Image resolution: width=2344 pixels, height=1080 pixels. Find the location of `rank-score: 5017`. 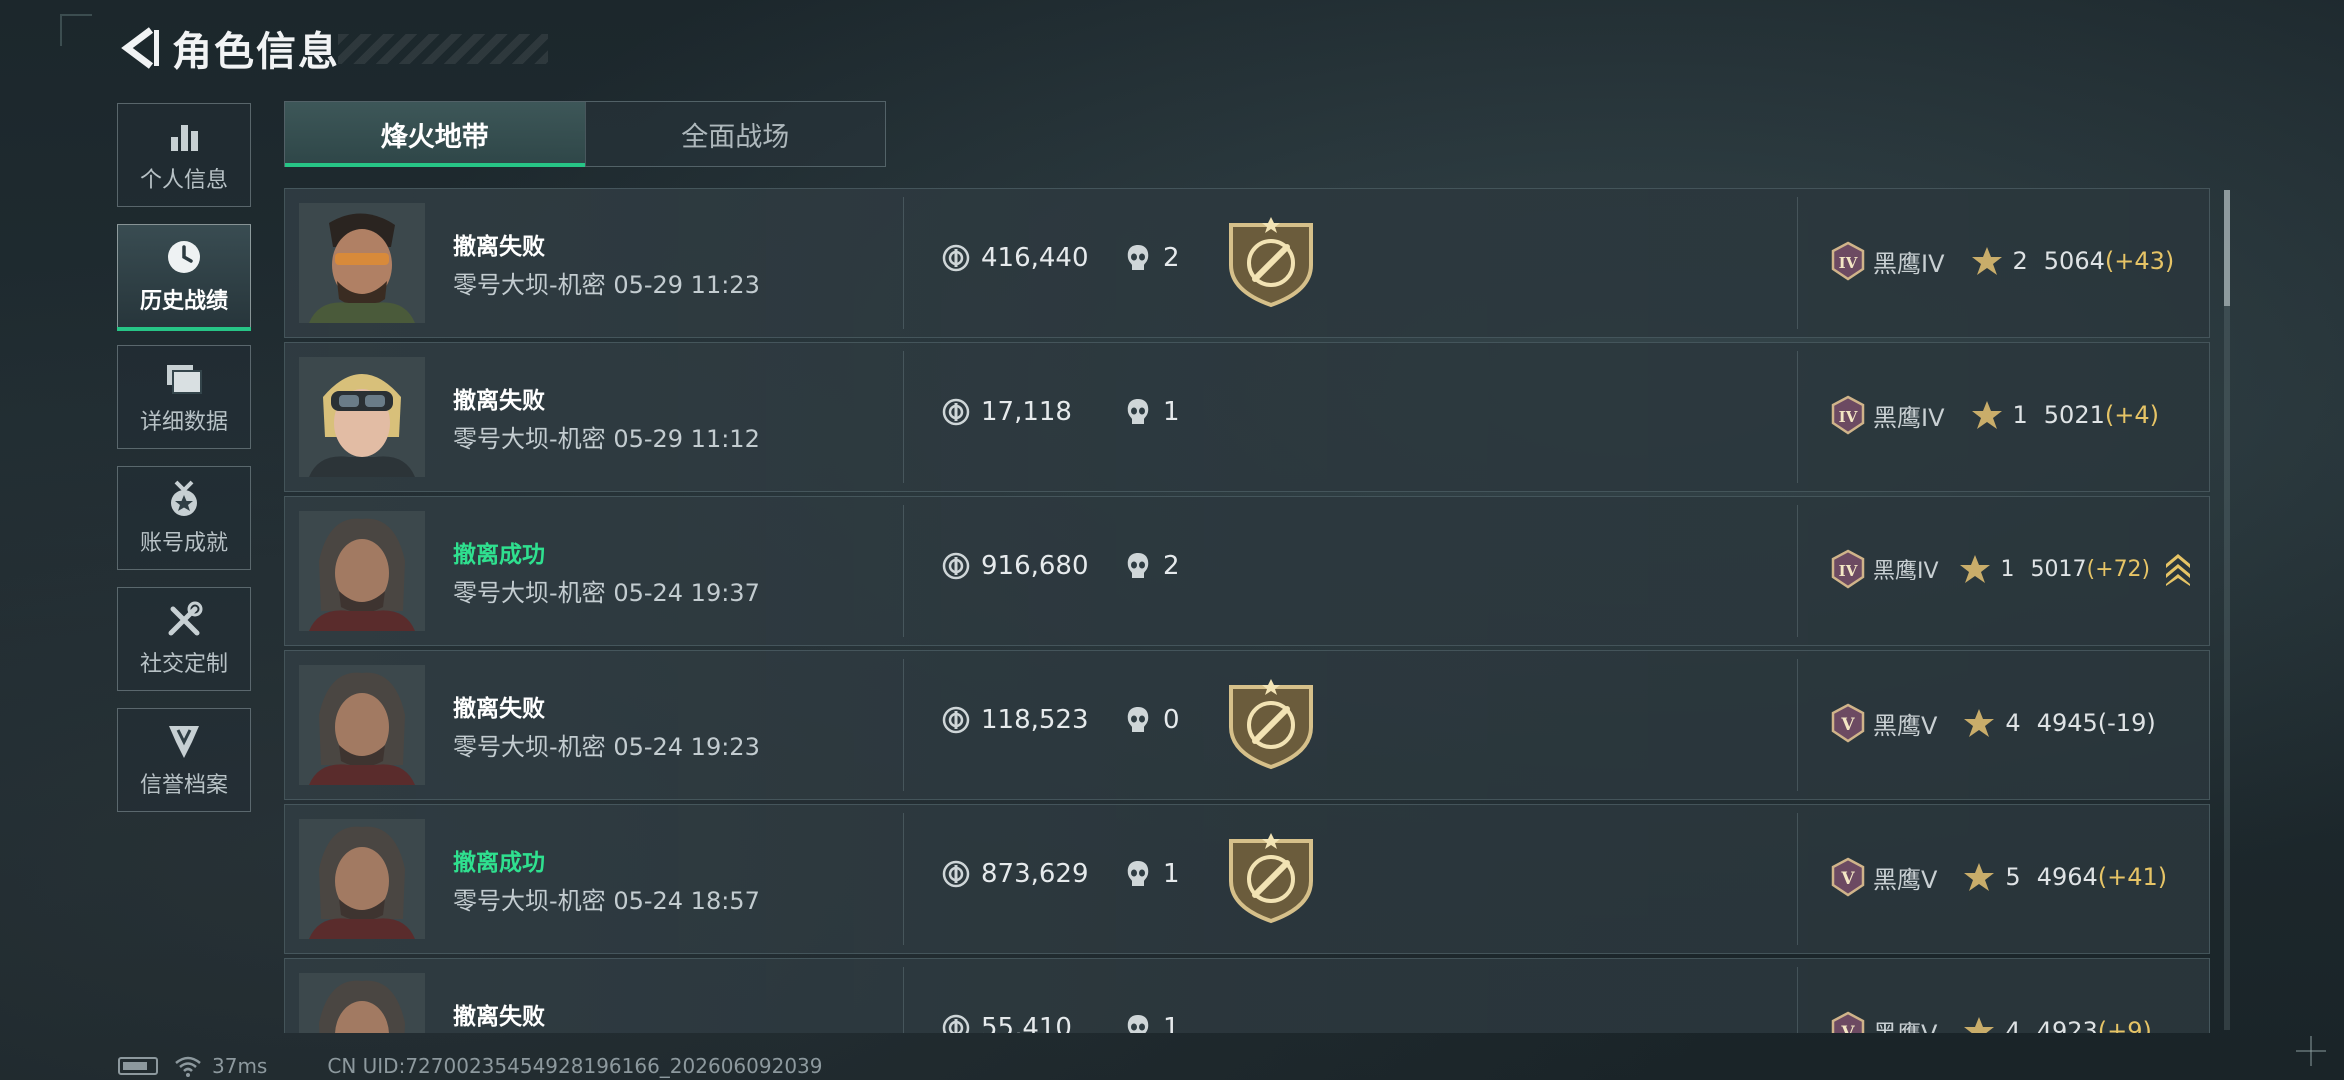

rank-score: 5017 is located at coordinates (2058, 569).